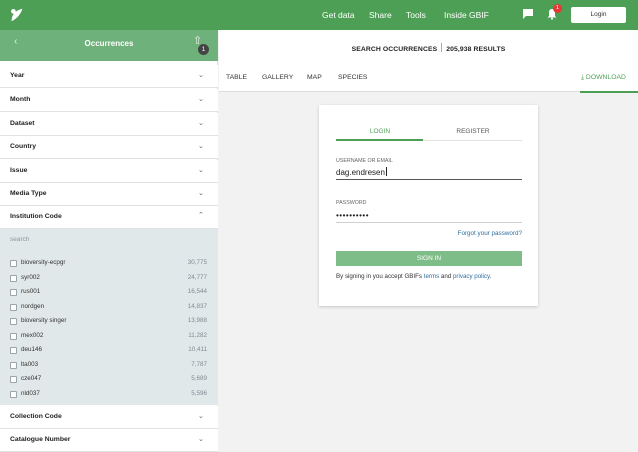 Image resolution: width=638 pixels, height=452 pixels. Describe the element at coordinates (36, 416) in the screenshot. I see `facet-label: Collection Code` at that location.